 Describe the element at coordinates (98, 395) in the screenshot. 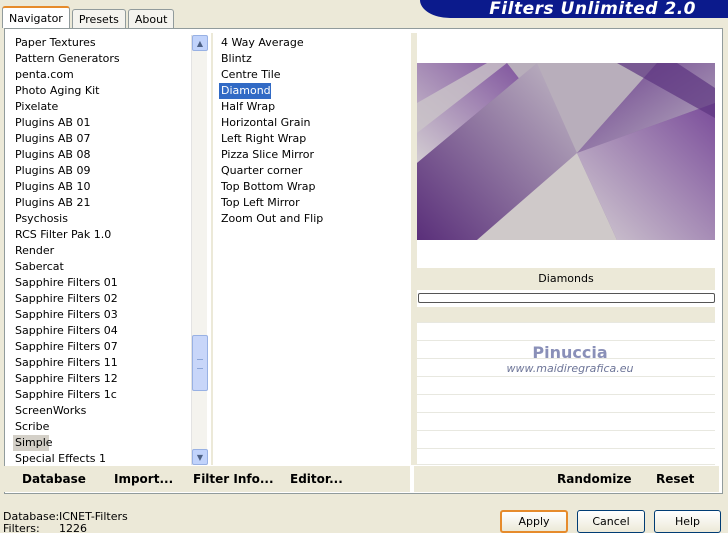

I see `category-item: Sapphire Filters 1c` at that location.